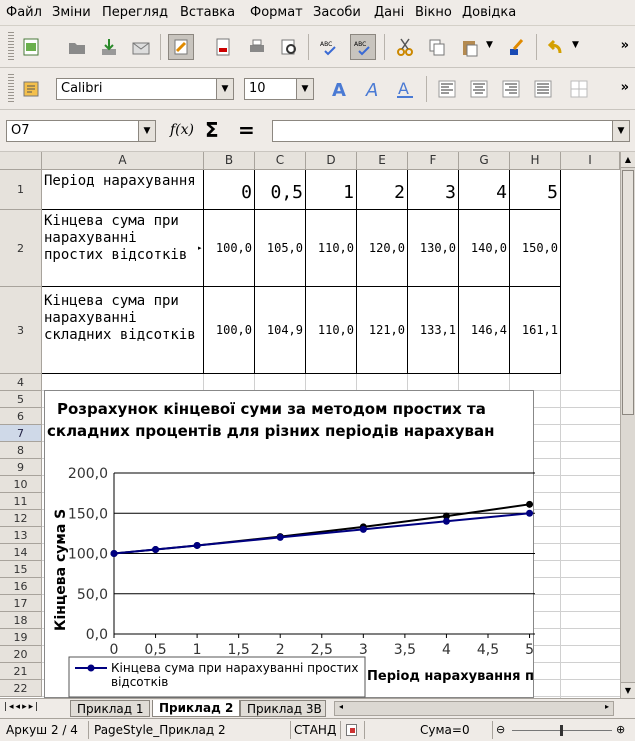  What do you see at coordinates (315, 730) in the screenshot?
I see `status-insert-mode: СТАНД` at bounding box center [315, 730].